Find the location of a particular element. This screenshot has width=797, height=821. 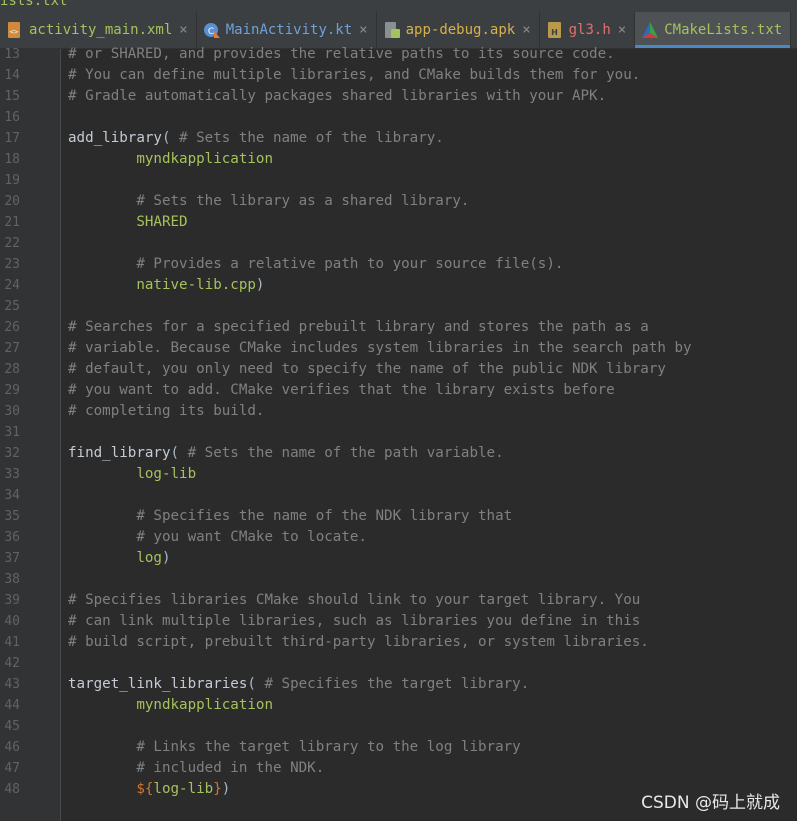

editor-tab: C MainActivity.kt × is located at coordinates (287, 30).